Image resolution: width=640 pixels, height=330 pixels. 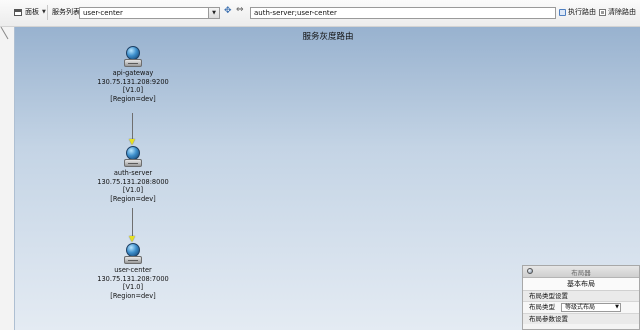 I want to click on layout-type-field: 布局类型 等级式布局 ▼, so click(x=581, y=308).